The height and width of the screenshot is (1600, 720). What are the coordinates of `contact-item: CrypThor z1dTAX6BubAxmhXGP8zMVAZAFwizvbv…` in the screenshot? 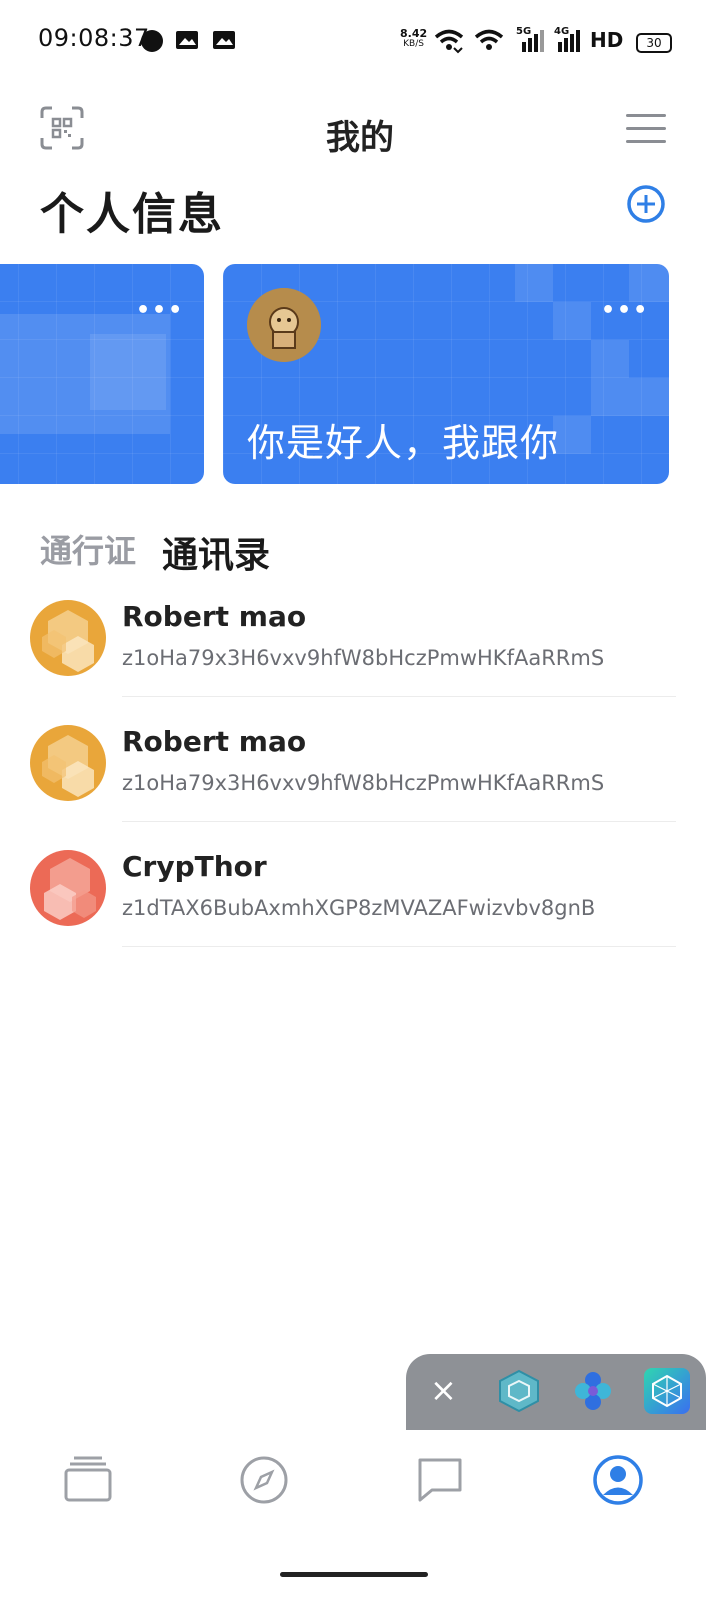 It's located at (360, 899).